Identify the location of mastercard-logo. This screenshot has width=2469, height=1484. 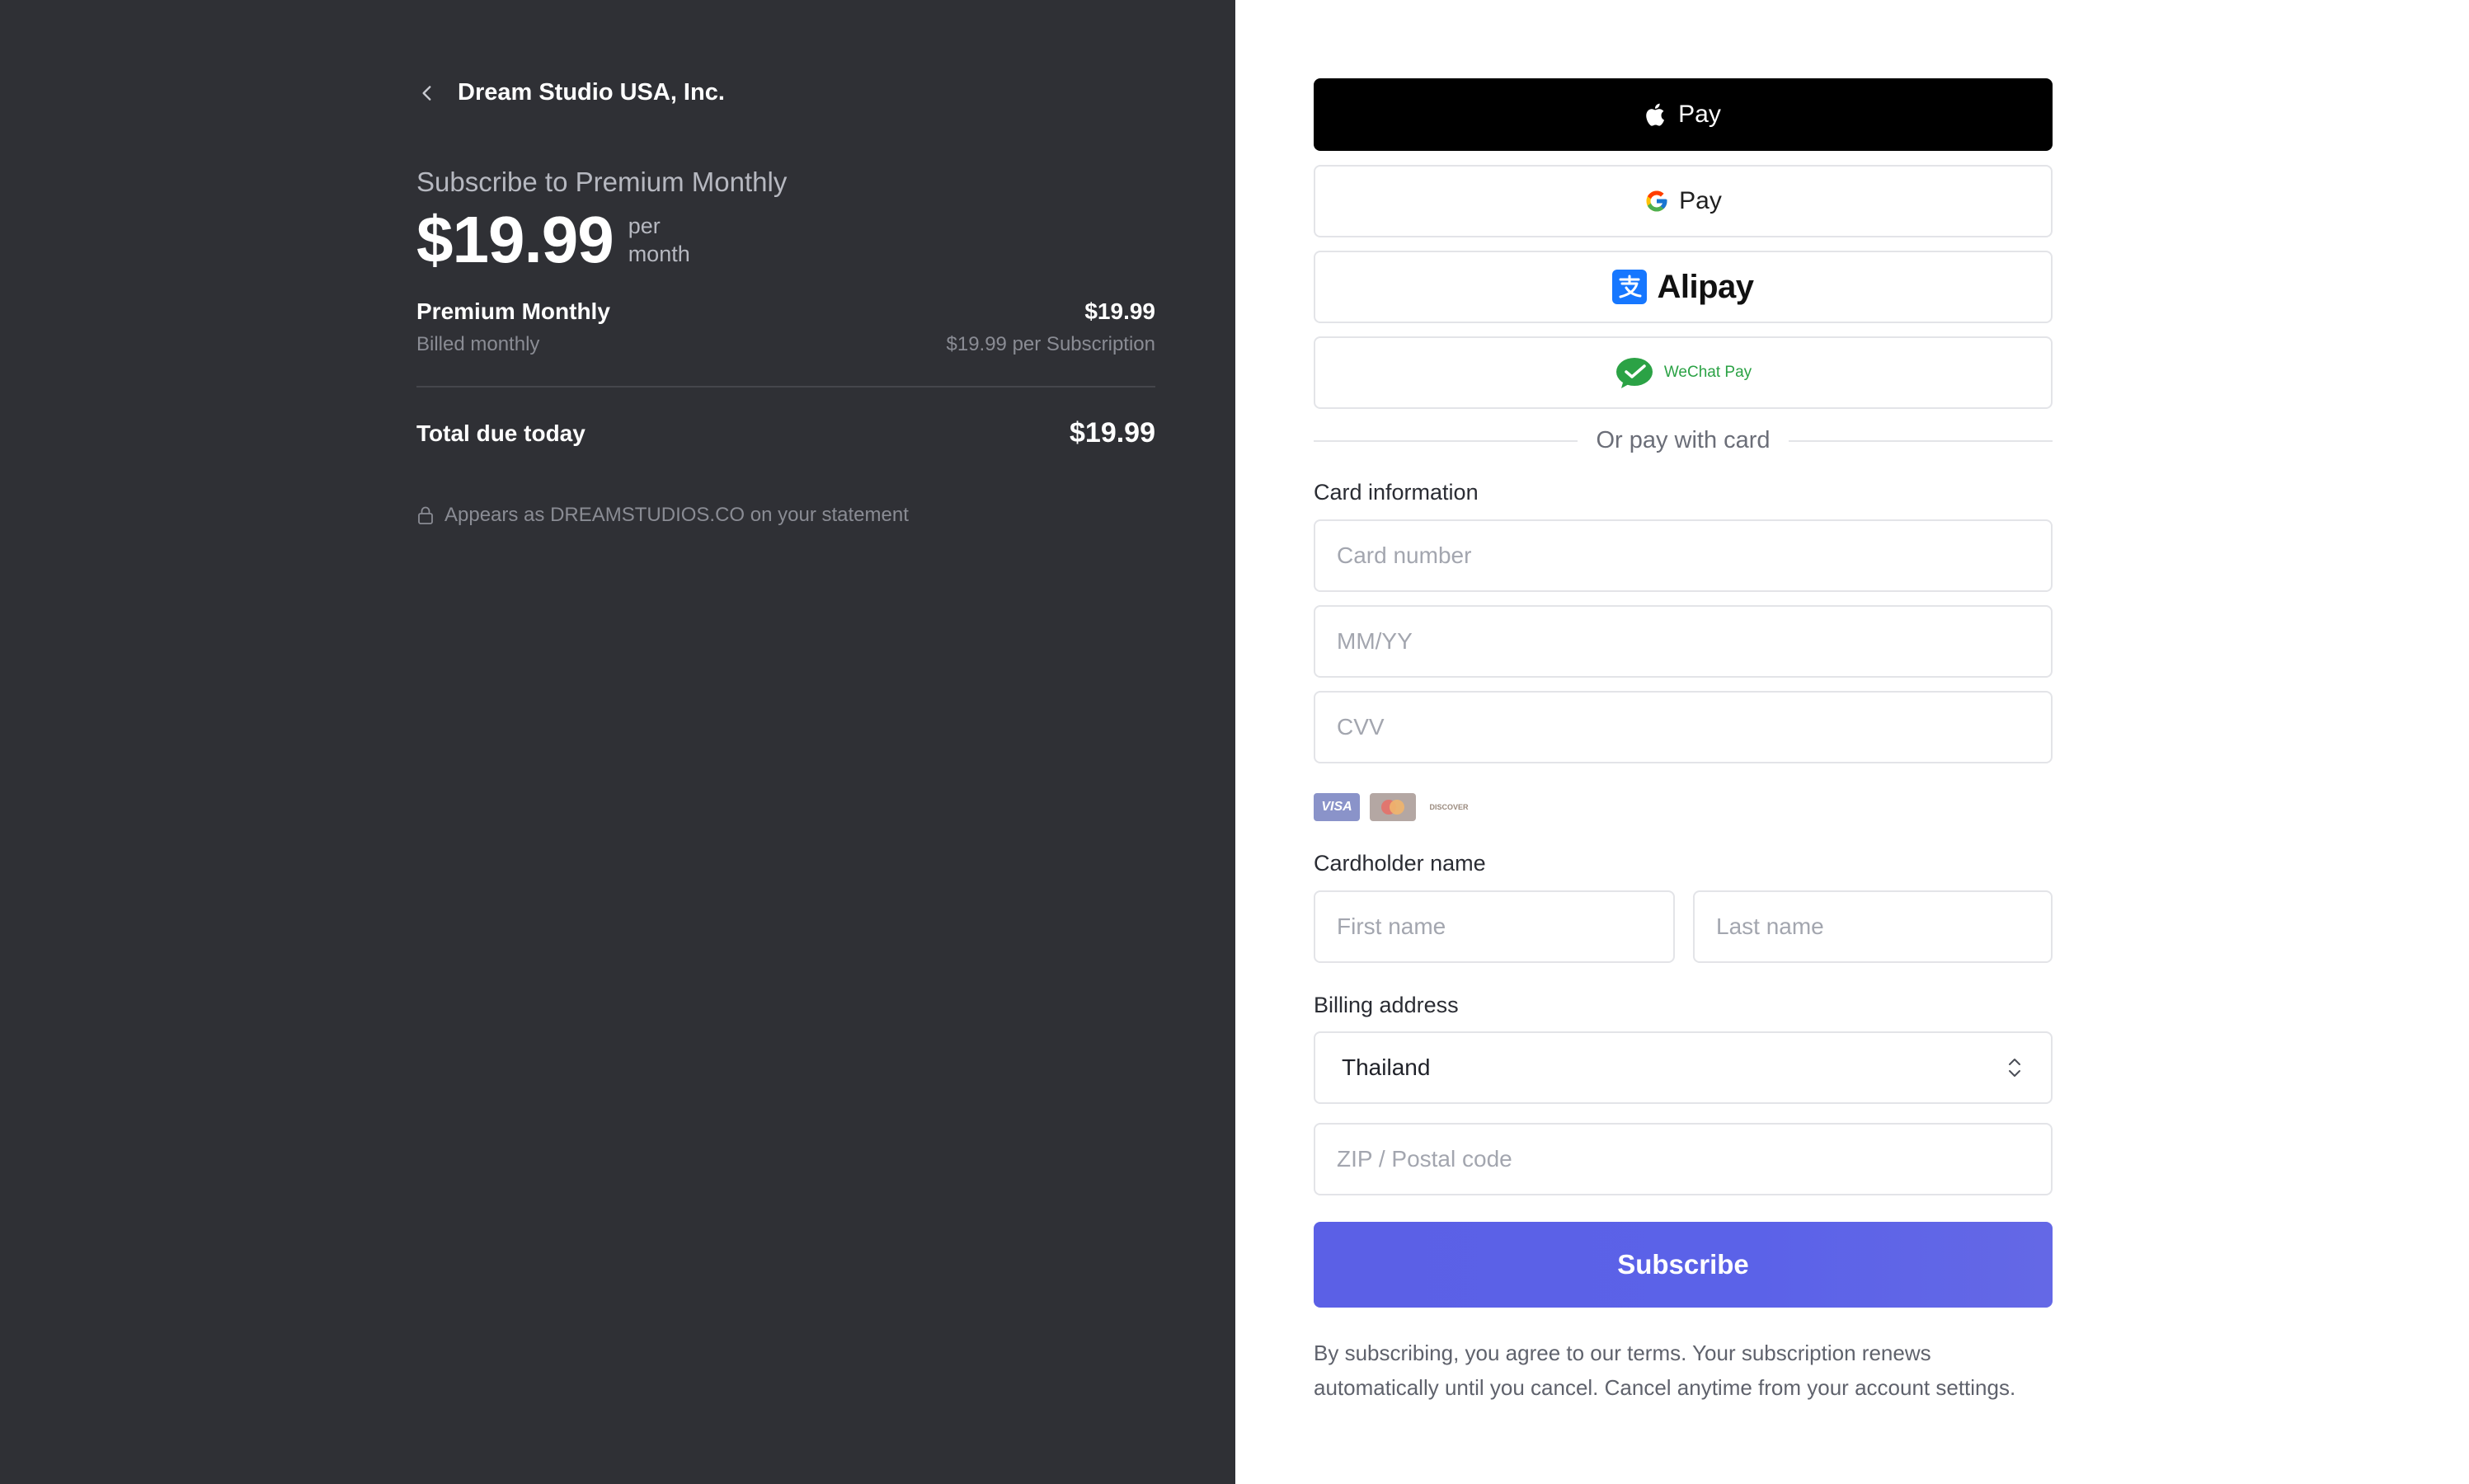
(1393, 807).